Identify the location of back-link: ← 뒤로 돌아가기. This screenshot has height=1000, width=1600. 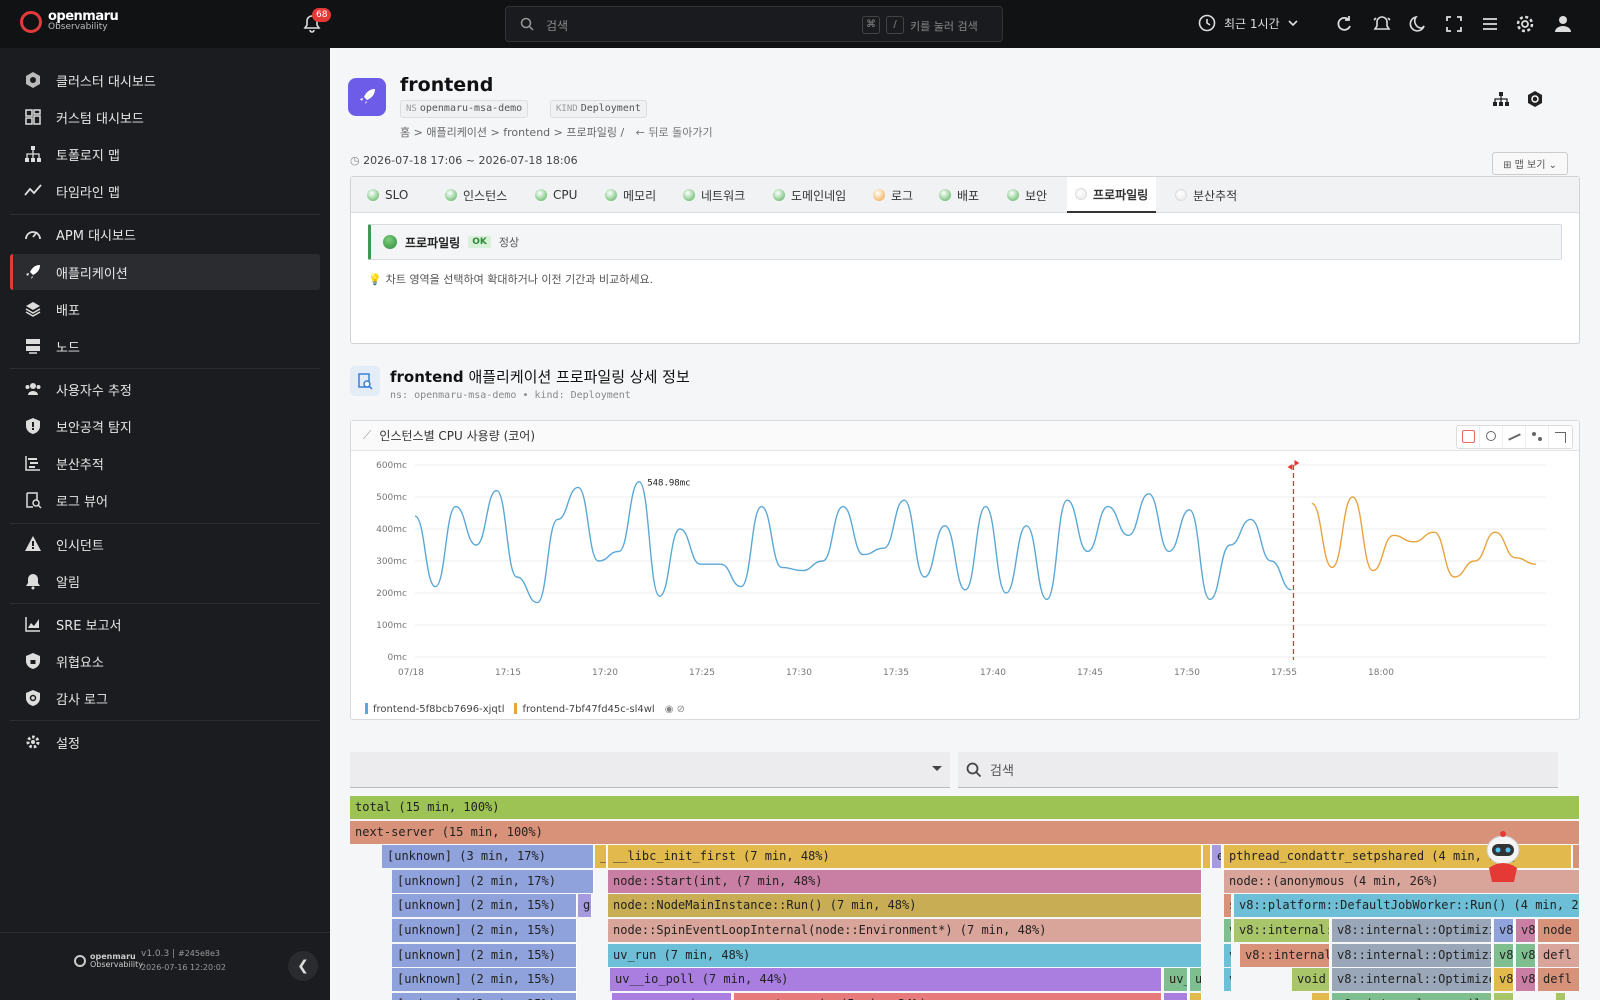
(674, 132).